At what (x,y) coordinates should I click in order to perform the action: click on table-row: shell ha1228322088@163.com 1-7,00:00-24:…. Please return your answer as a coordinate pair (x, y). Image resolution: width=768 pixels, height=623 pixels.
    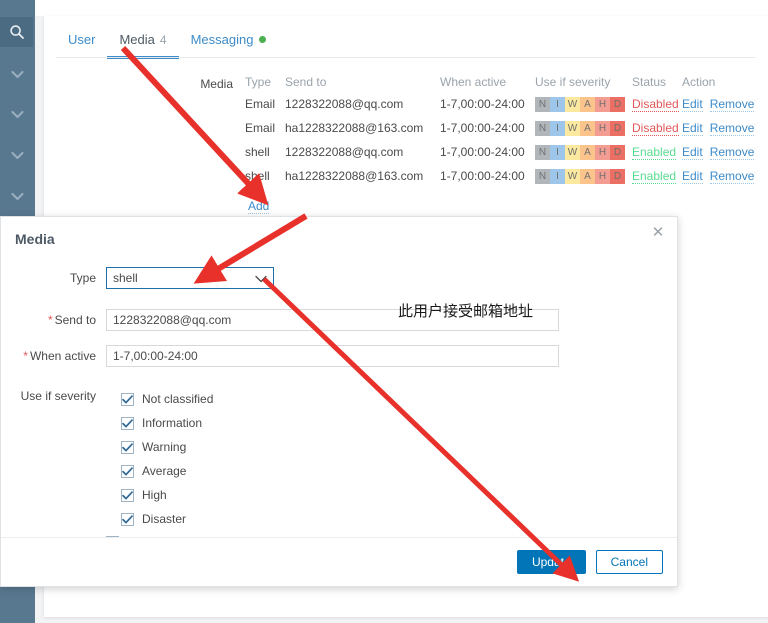
    Looking at the image, I should click on (506, 180).